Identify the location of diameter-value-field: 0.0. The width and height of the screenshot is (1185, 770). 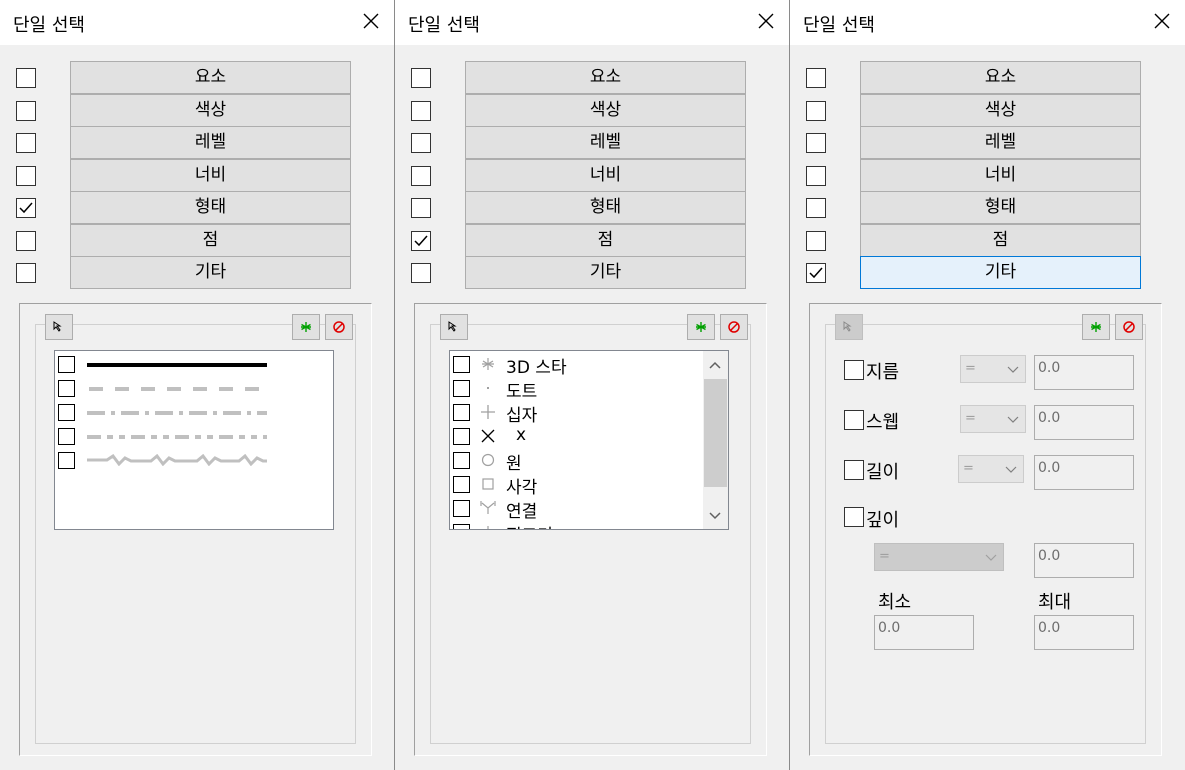
(1084, 372).